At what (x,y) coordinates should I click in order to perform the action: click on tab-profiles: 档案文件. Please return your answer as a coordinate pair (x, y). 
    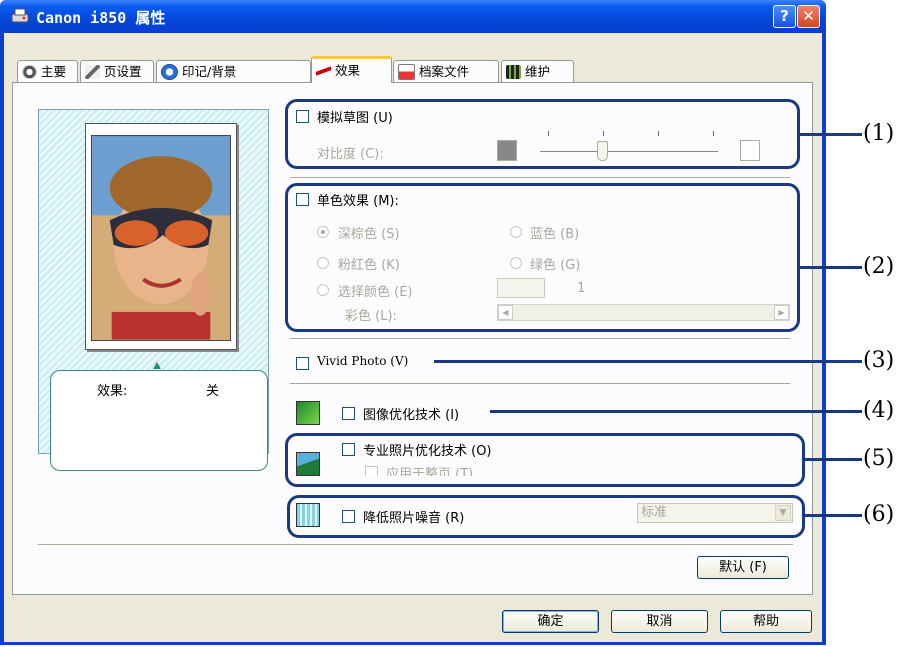
    Looking at the image, I should click on (446, 71).